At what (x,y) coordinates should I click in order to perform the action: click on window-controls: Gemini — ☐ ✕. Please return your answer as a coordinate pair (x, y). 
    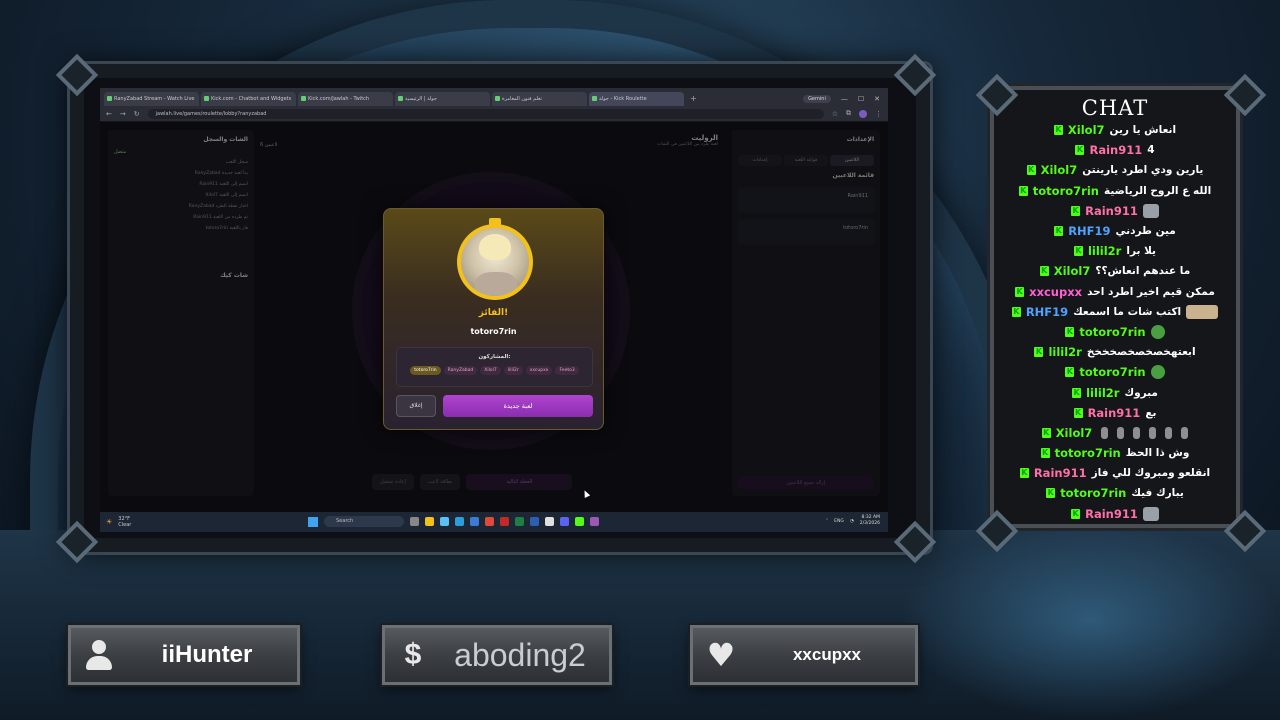
    Looking at the image, I should click on (845, 100).